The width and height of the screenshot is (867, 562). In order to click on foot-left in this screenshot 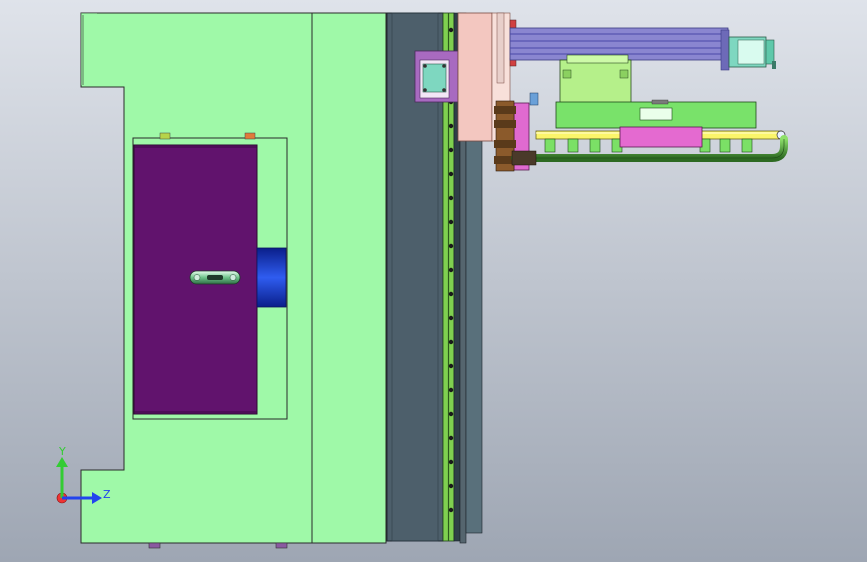, I will do `click(154, 545)`.